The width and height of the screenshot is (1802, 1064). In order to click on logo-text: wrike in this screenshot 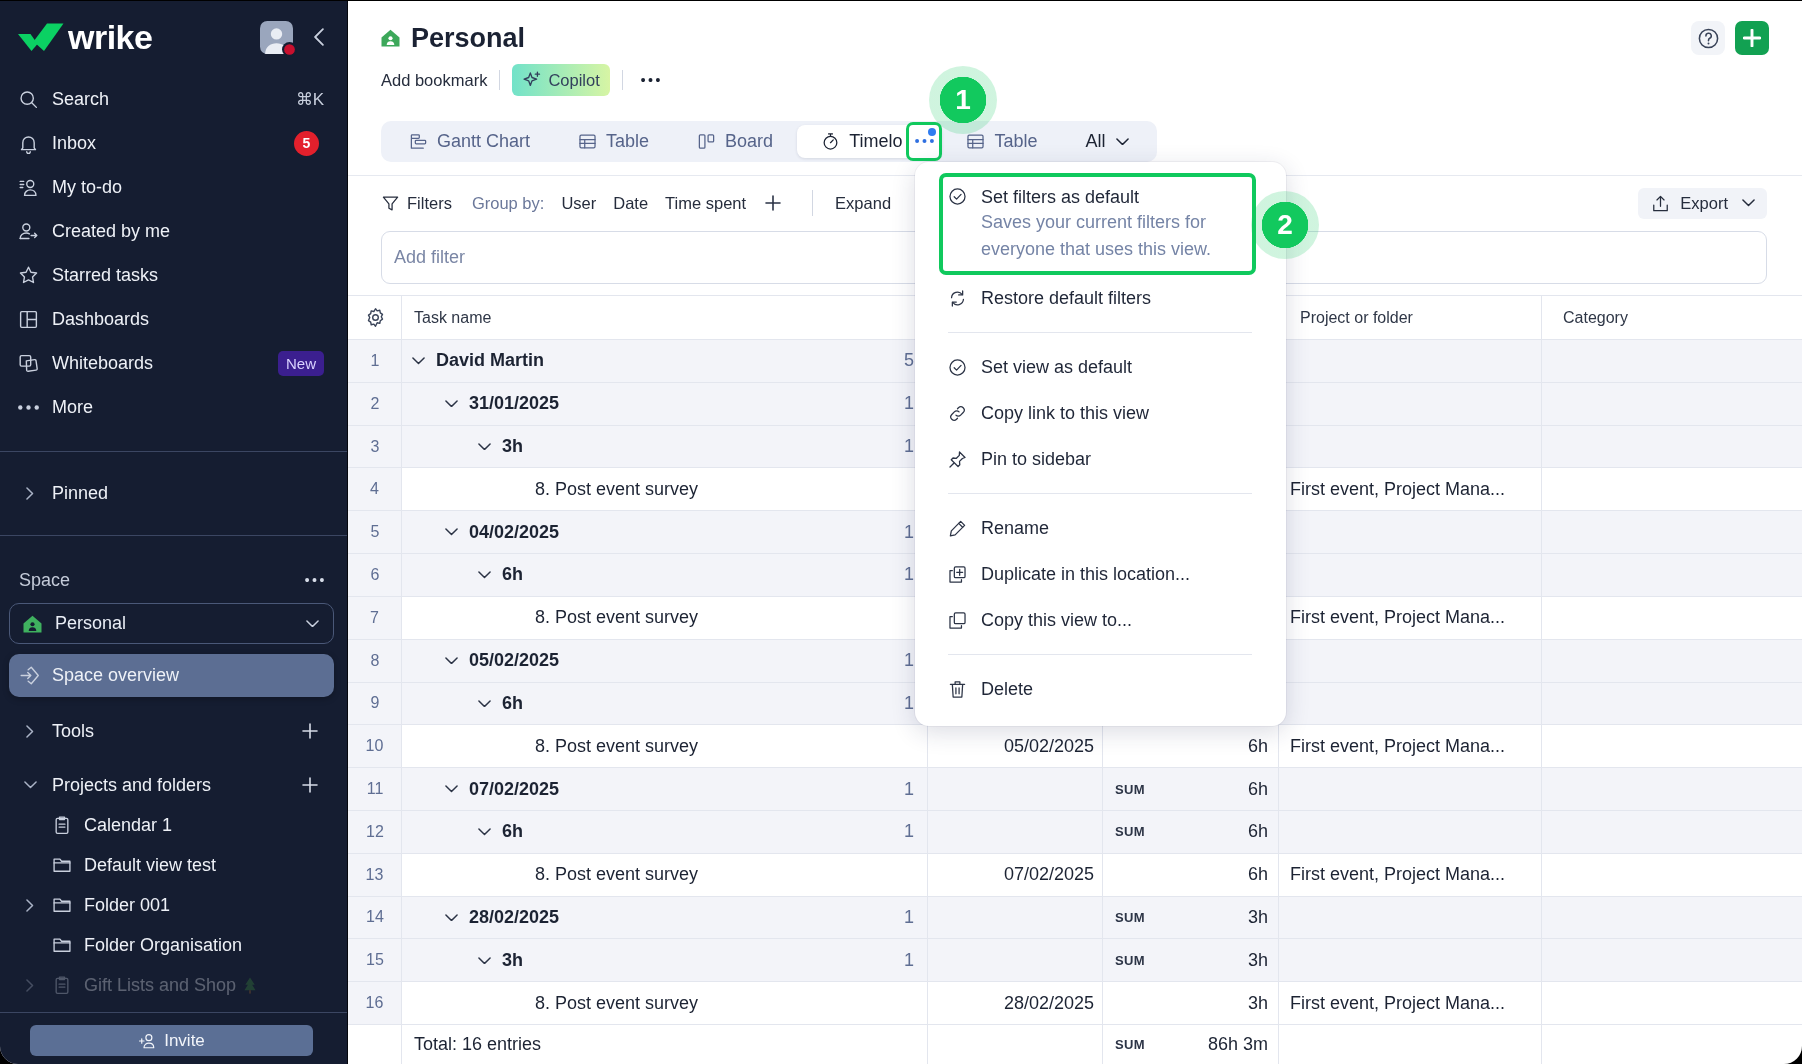, I will do `click(110, 37)`.